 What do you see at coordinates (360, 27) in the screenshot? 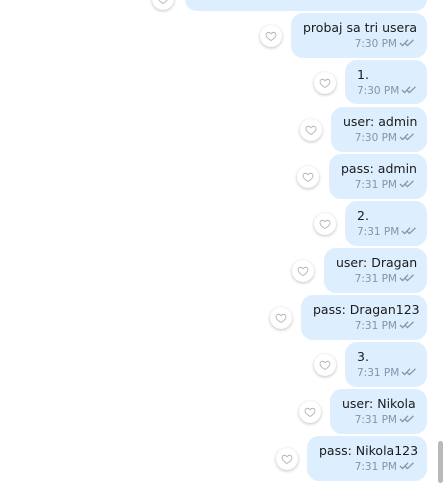
I see `message-text: probaj sa tri usera` at bounding box center [360, 27].